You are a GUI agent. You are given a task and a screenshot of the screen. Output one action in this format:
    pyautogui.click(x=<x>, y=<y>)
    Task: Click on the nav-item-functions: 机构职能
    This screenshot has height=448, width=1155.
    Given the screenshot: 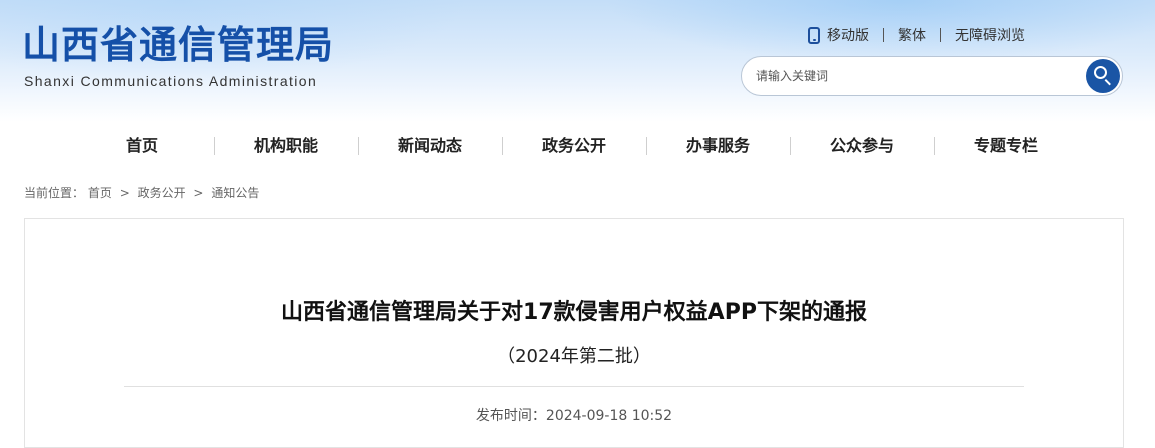 What is the action you would take?
    pyautogui.click(x=286, y=146)
    